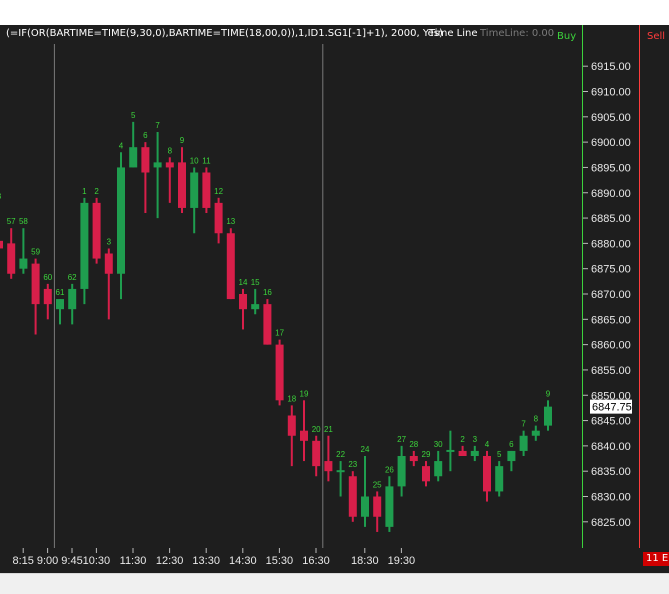  I want to click on candle: 15, so click(255, 296).